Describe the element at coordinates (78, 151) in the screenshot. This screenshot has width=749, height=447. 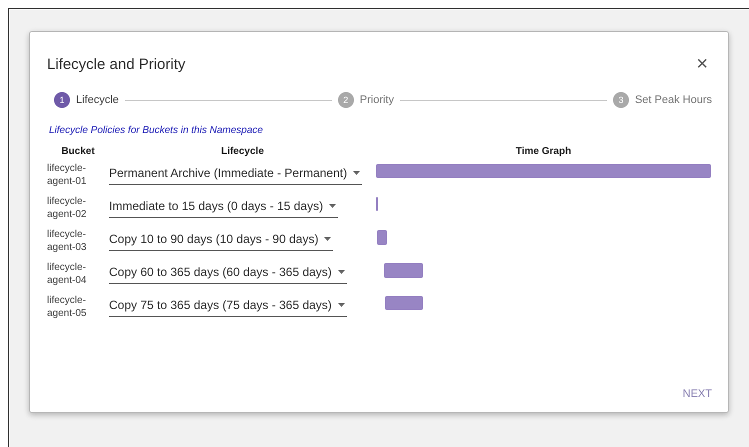
I see `column-header: Bucket` at that location.